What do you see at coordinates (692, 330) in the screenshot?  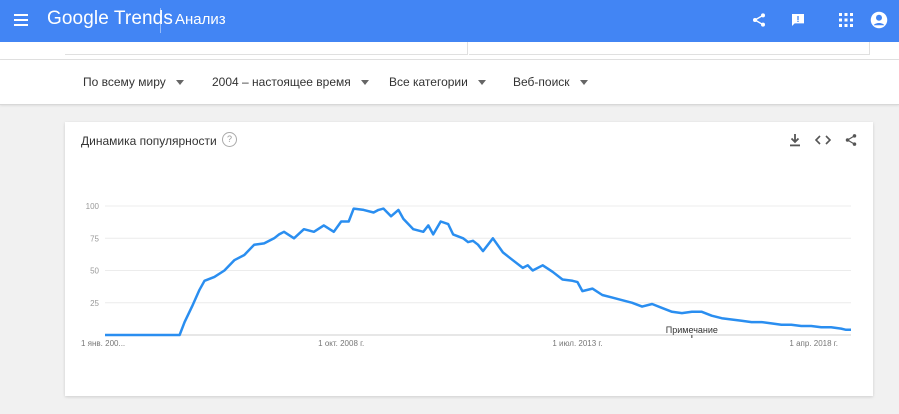 I see `annotation-label: Примечание` at bounding box center [692, 330].